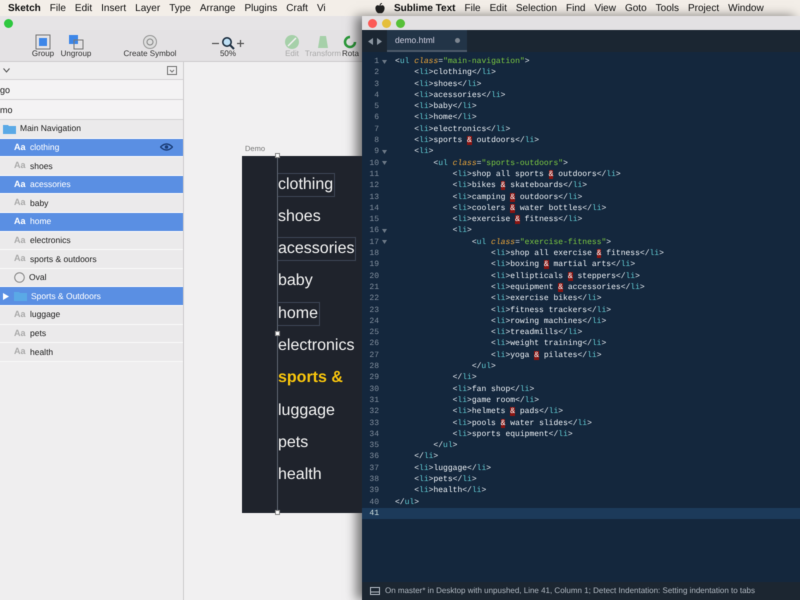 The width and height of the screenshot is (800, 600). What do you see at coordinates (376, 140) in the screenshot?
I see `line-number: 8` at bounding box center [376, 140].